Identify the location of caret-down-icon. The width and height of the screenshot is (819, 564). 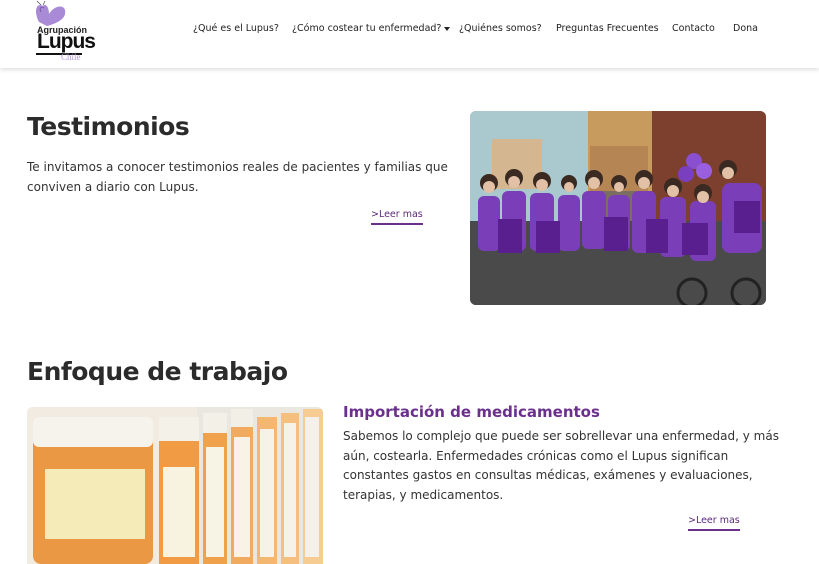
(447, 28).